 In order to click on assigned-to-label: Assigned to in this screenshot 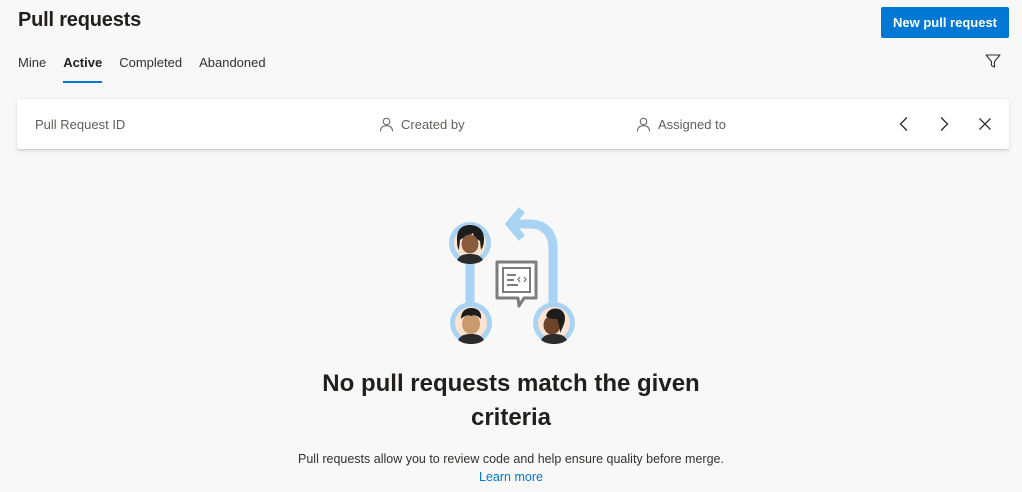, I will do `click(692, 124)`.